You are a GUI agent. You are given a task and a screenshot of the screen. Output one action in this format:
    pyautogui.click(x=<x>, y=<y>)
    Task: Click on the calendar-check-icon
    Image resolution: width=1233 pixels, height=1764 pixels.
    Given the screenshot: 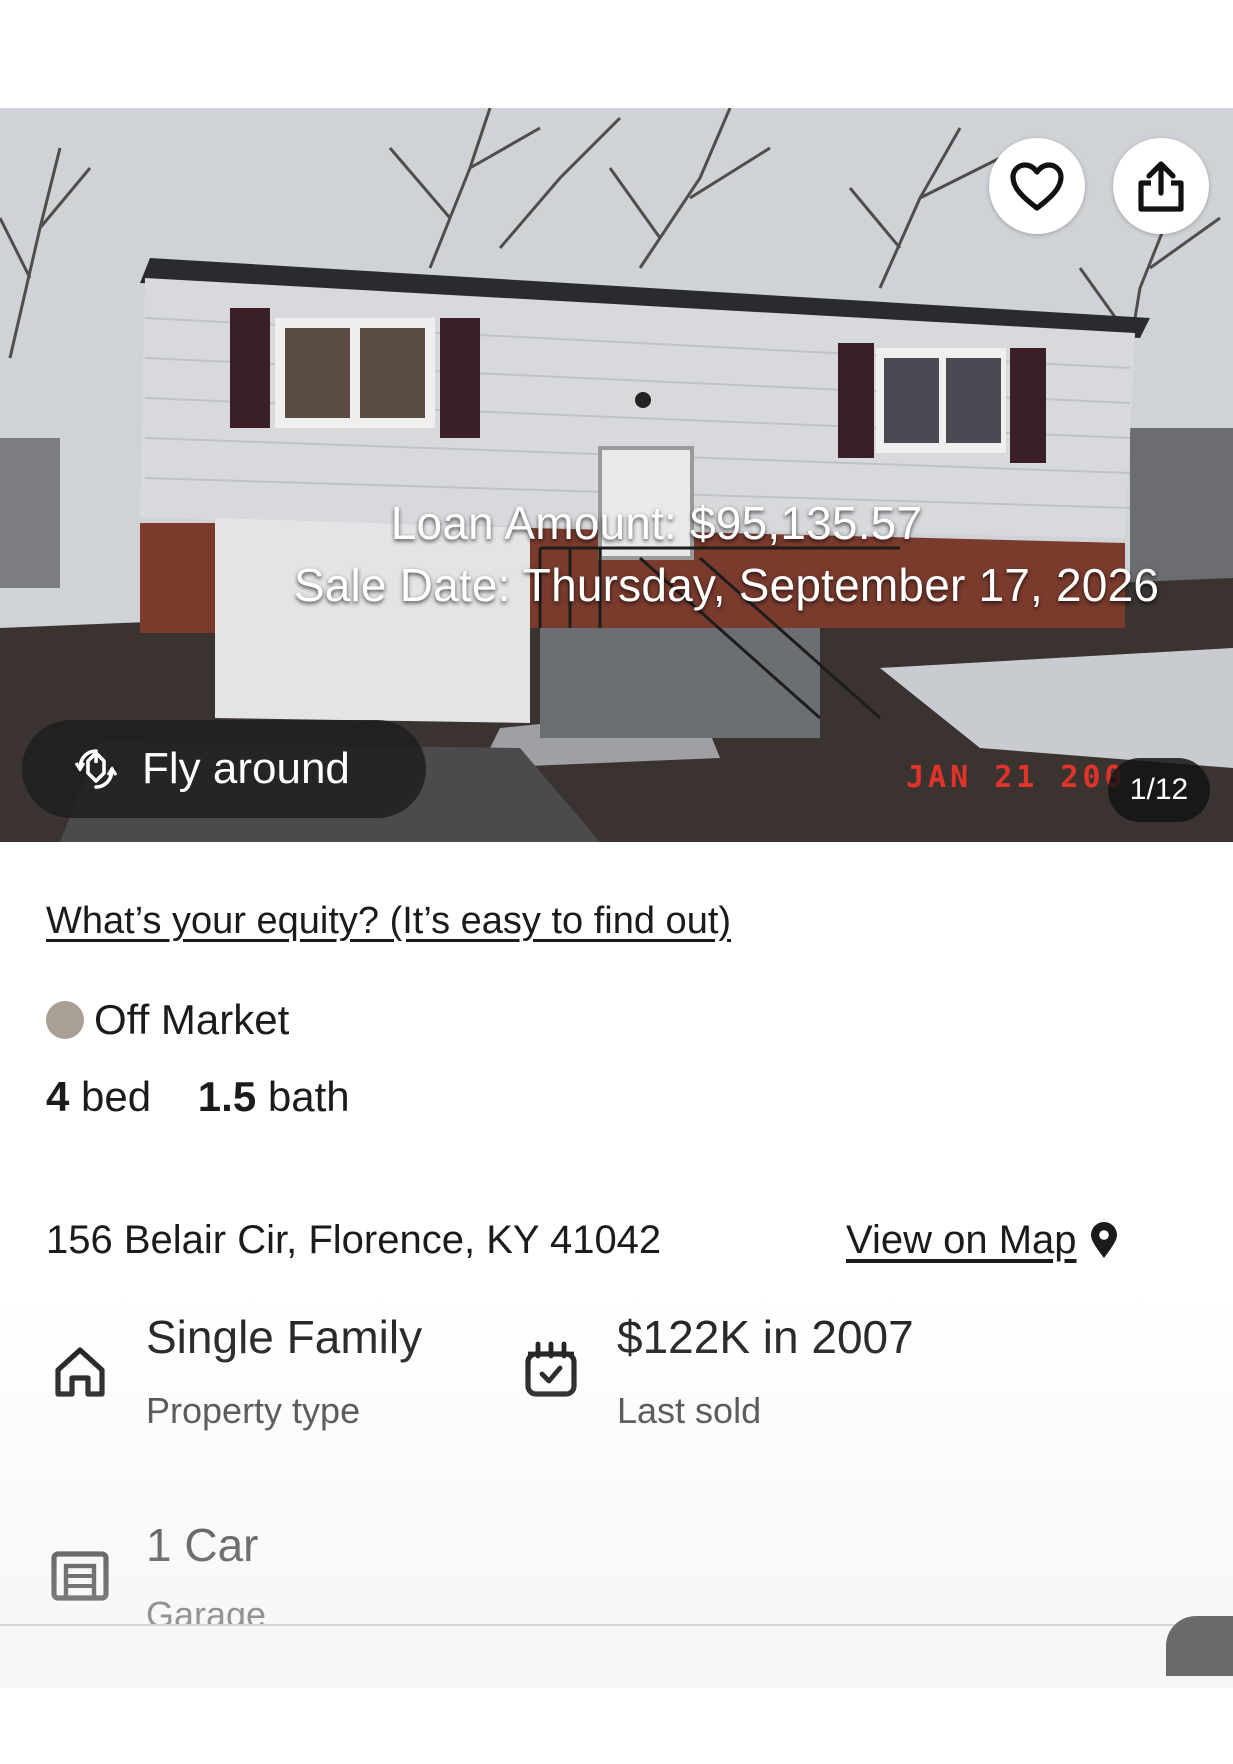 What is the action you would take?
    pyautogui.click(x=551, y=1369)
    